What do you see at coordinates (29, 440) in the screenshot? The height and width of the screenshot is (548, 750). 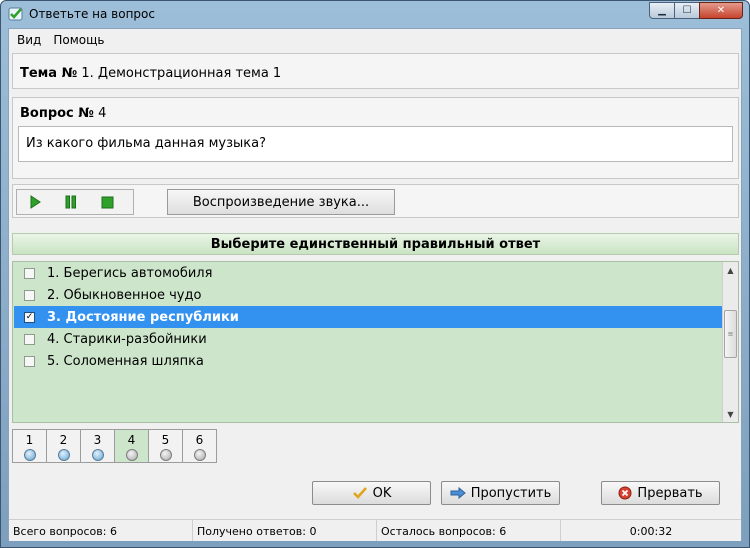 I see `question-nav-number: 1` at bounding box center [29, 440].